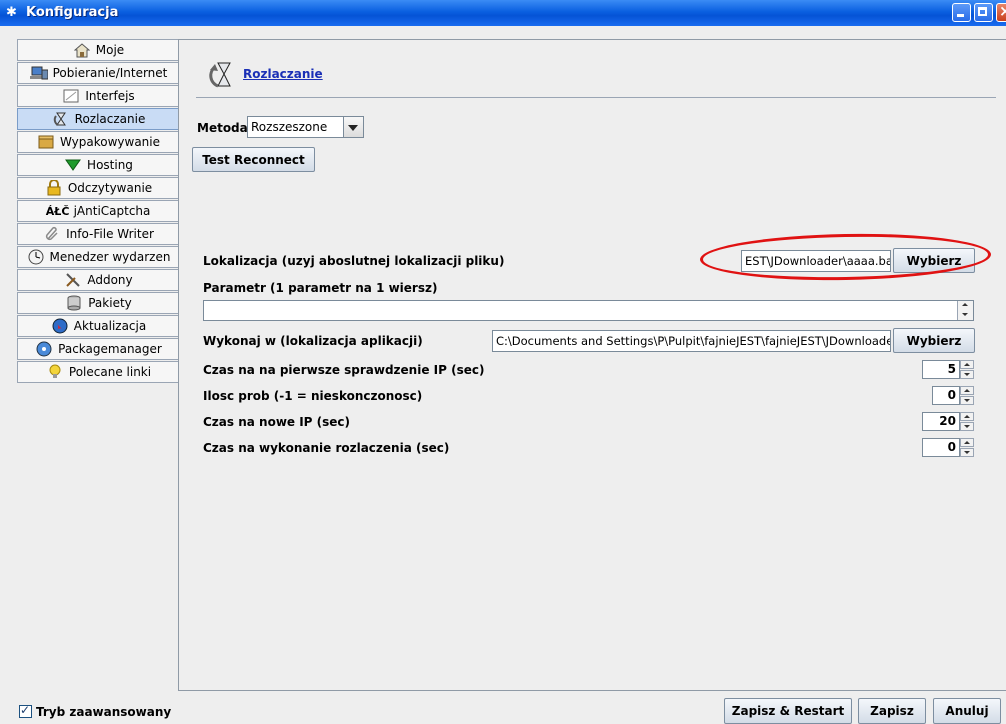  I want to click on sidebar-item-label: Polecane linki, so click(110, 372).